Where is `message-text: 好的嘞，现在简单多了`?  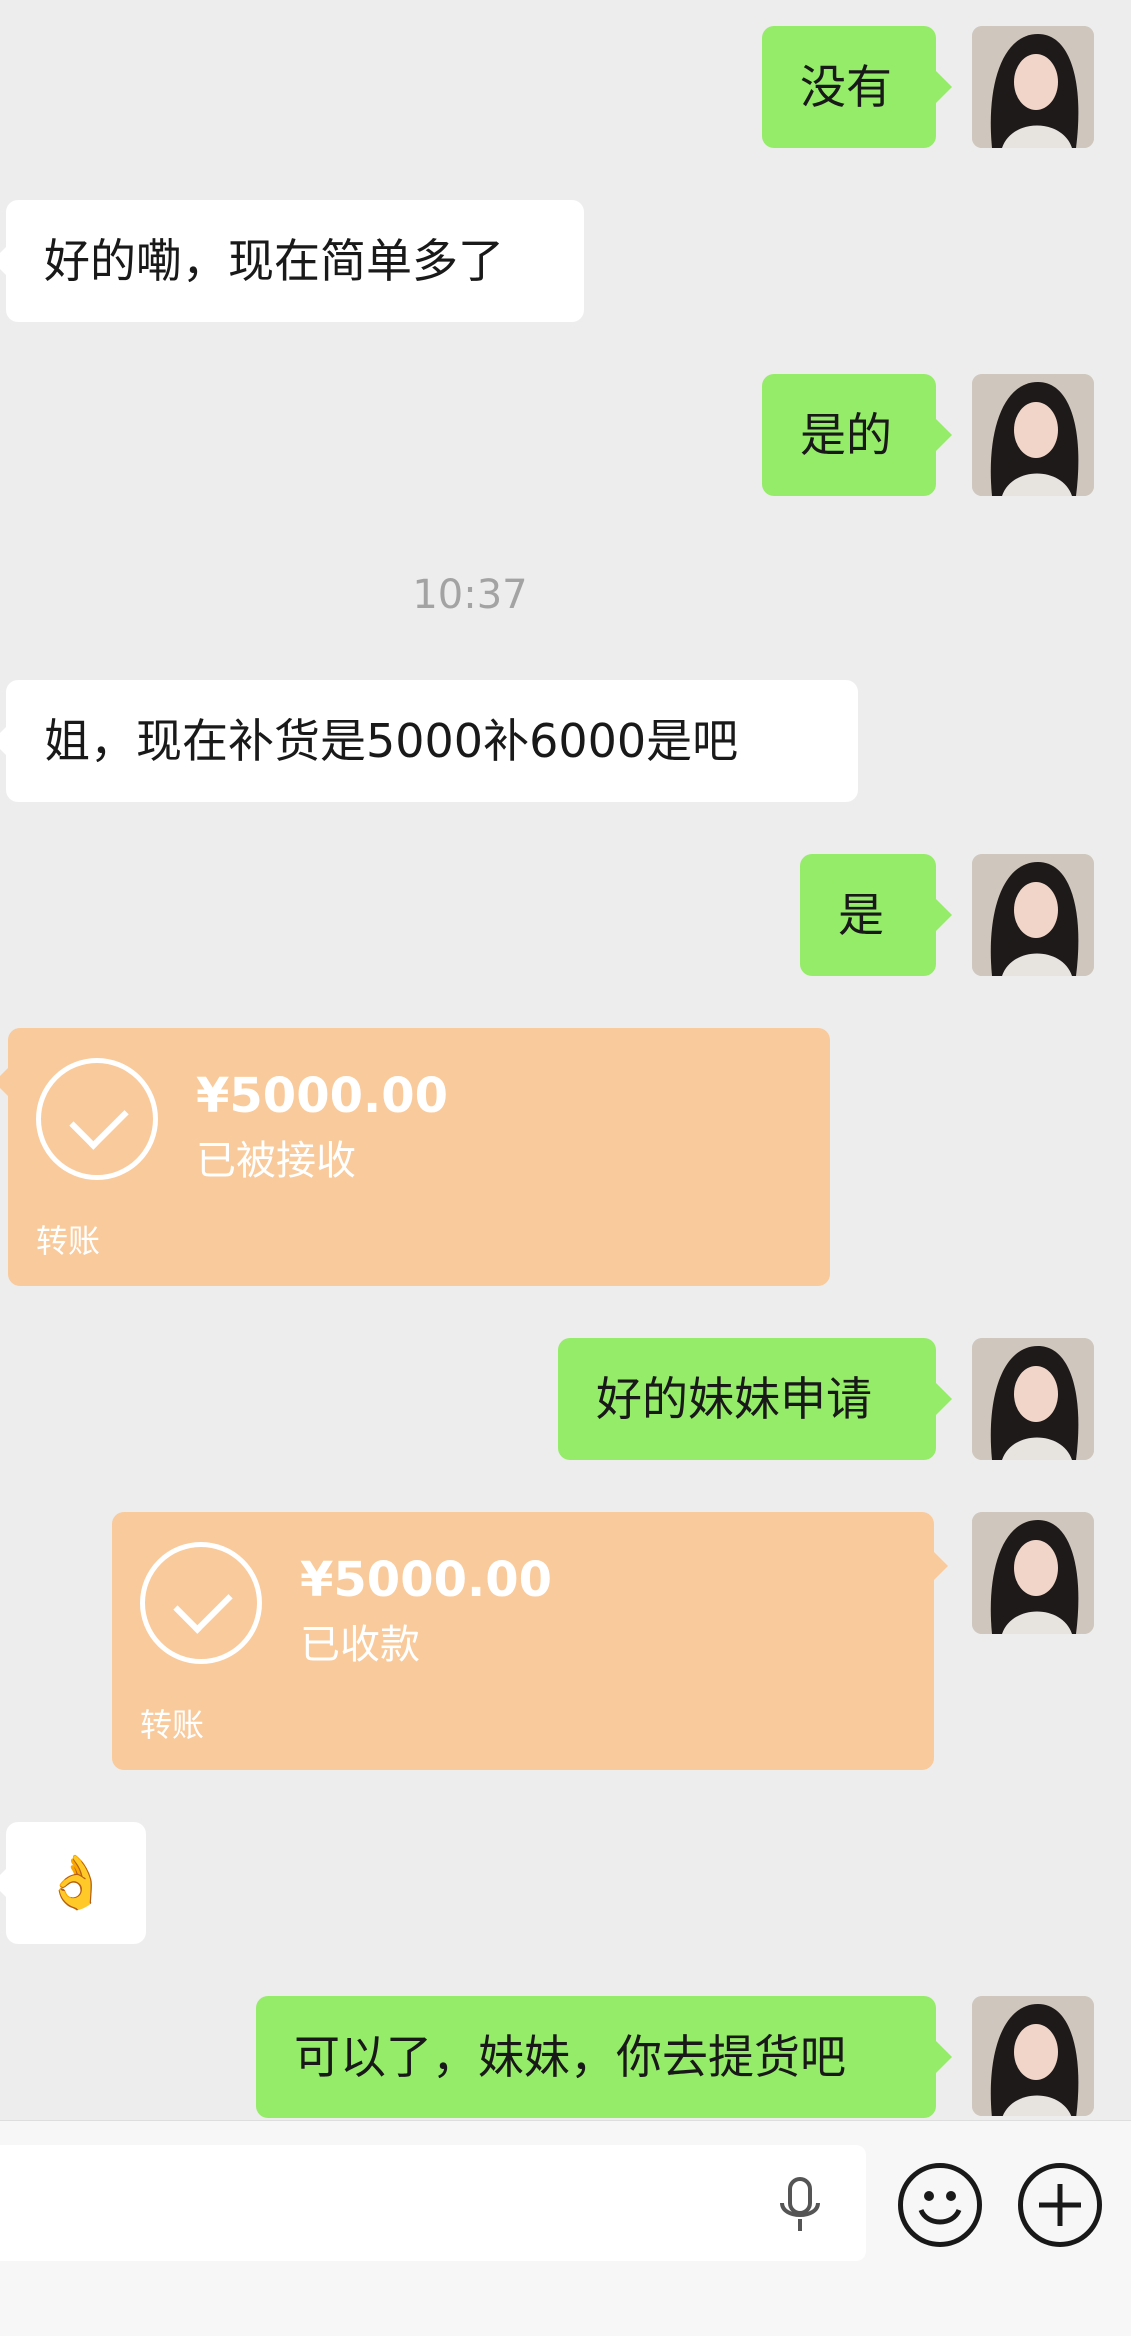 message-text: 好的嘞，现在简单多了 is located at coordinates (274, 261).